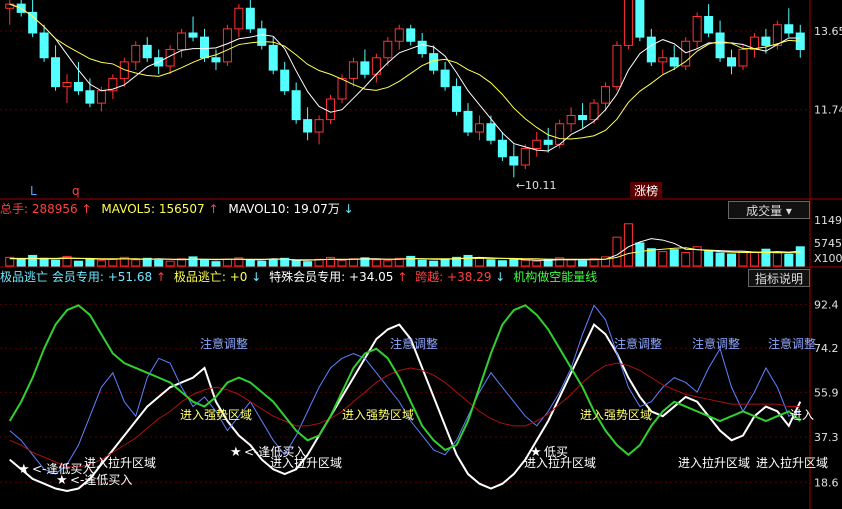 Image resolution: width=842 pixels, height=509 pixels. What do you see at coordinates (429, 277) in the screenshot?
I see `cross-label: 跨越:` at bounding box center [429, 277].